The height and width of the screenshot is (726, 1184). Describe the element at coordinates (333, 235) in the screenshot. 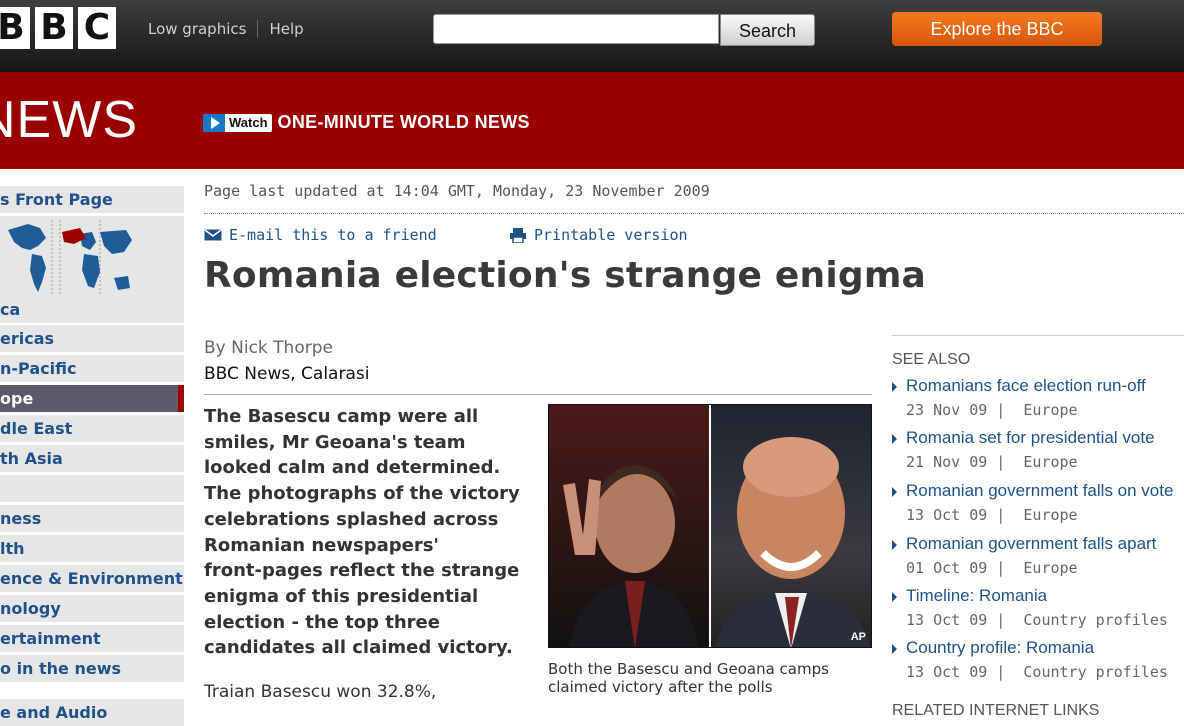

I see `email-friend-label: E-mail this to a friend` at that location.